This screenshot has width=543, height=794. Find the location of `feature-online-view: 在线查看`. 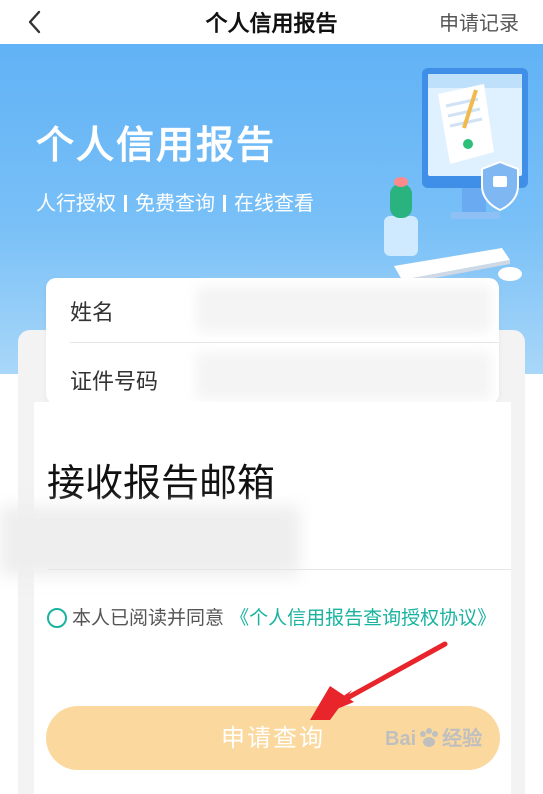

feature-online-view: 在线查看 is located at coordinates (274, 203).